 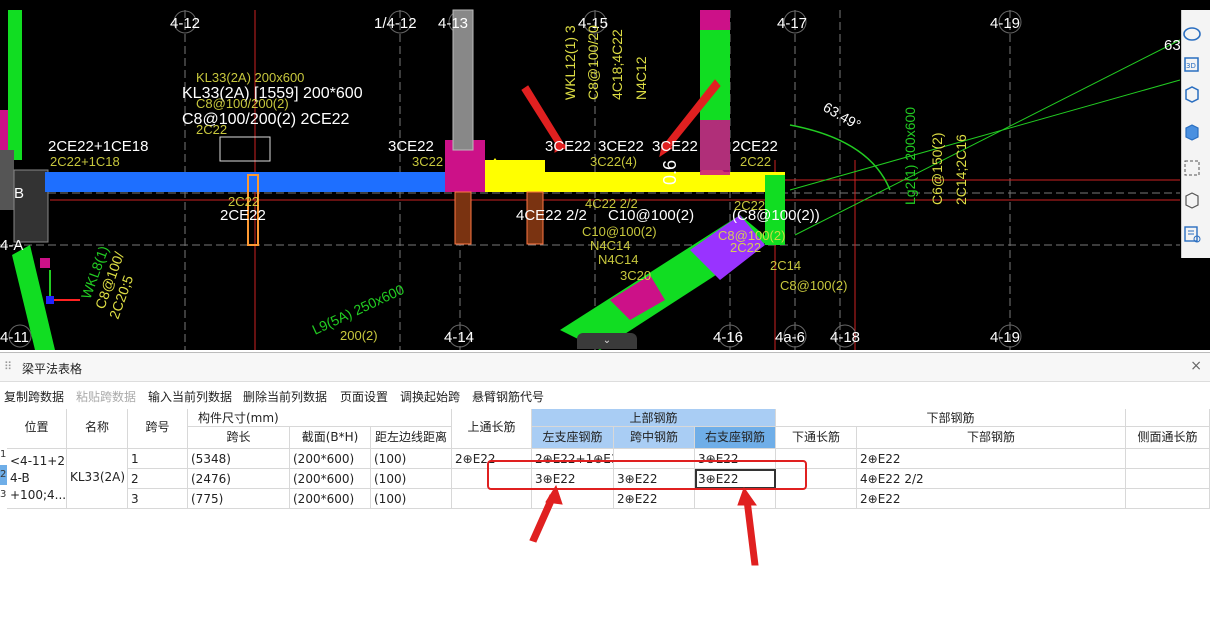 I want to click on header-span-length: 跨长, so click(x=239, y=438).